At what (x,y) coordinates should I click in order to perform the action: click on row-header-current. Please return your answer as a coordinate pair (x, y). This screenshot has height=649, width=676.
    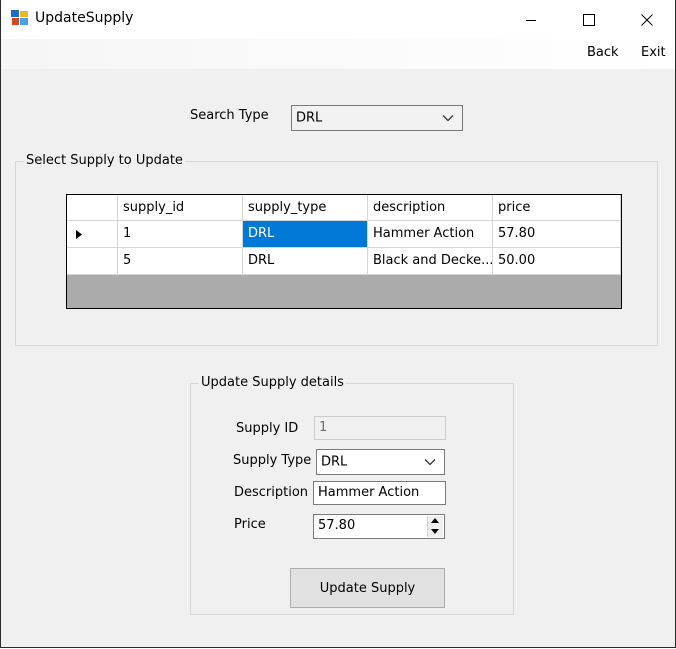
    Looking at the image, I should click on (92, 234).